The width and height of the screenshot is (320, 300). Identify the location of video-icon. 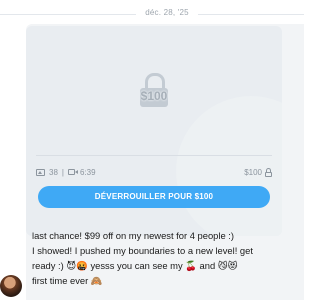
(72, 172).